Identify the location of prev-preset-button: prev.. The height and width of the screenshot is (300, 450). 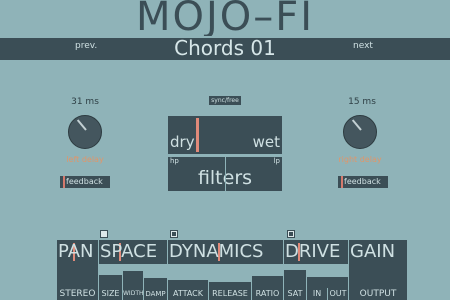
(86, 46).